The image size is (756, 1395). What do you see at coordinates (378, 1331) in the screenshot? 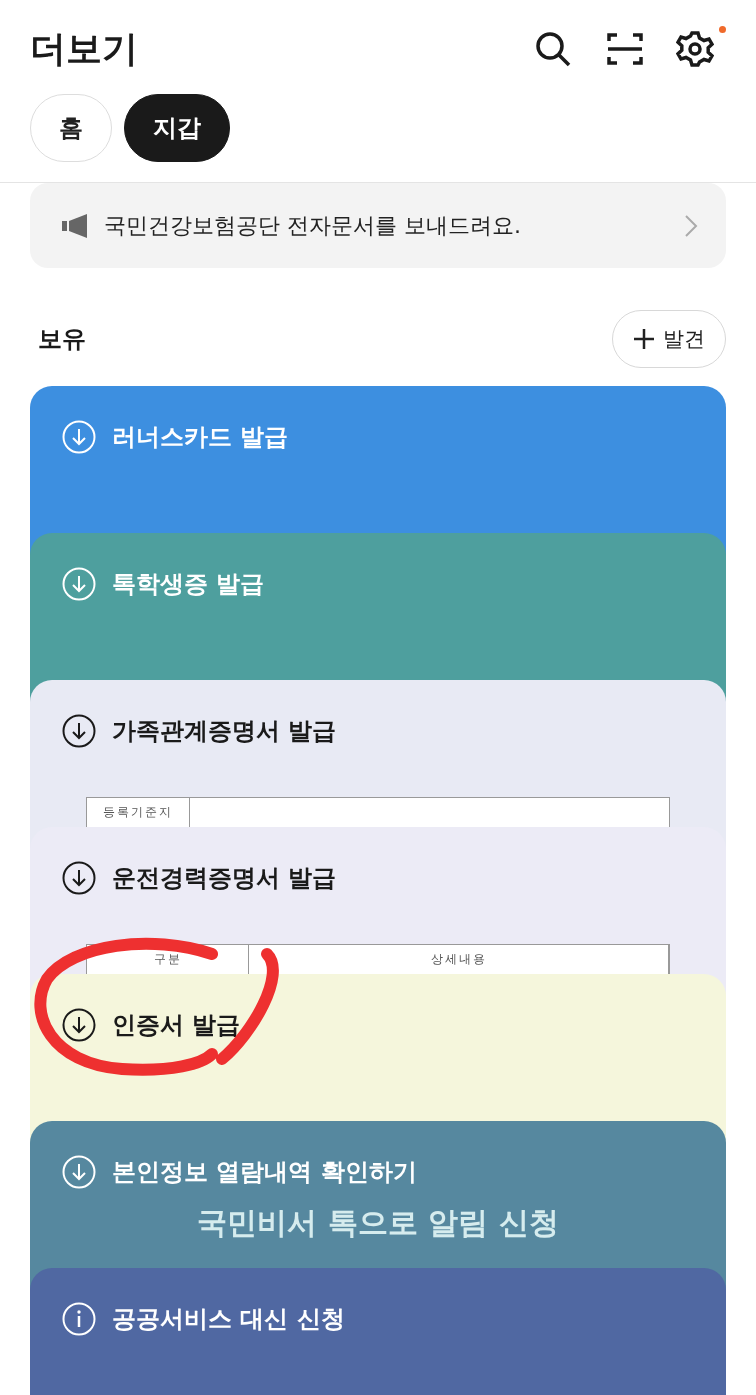
I see `wallet-card: 공공서비스 대신 신청` at bounding box center [378, 1331].